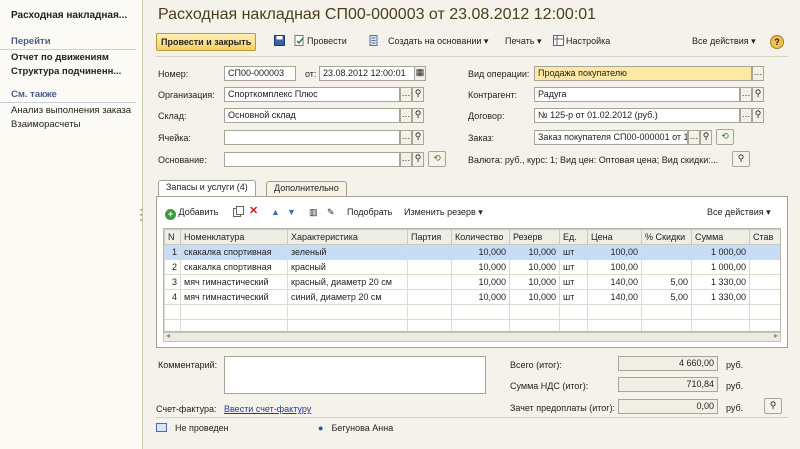 The image size is (800, 449). I want to click on table-cell: 140,00, so click(614, 282).